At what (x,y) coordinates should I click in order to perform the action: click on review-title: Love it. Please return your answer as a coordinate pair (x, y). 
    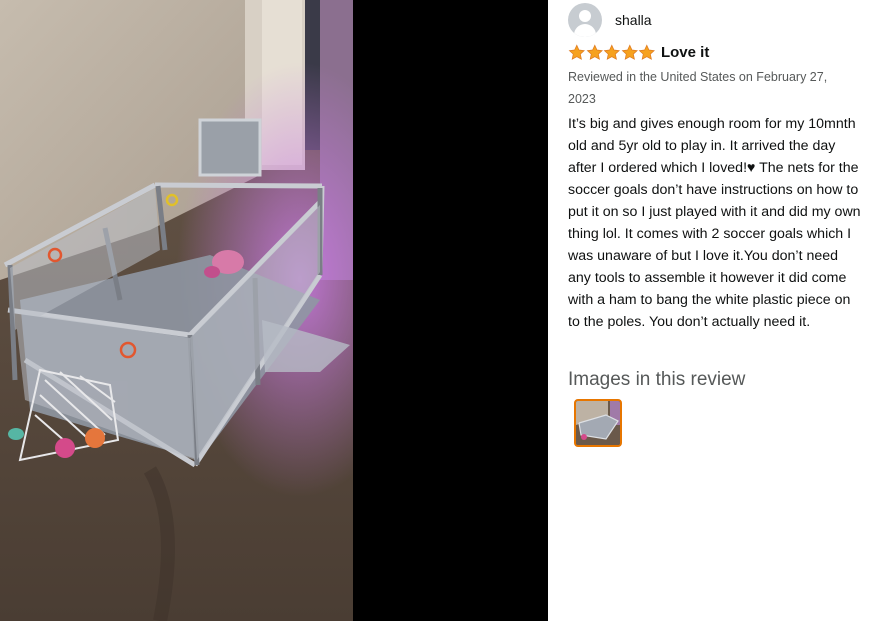
    Looking at the image, I should click on (685, 52).